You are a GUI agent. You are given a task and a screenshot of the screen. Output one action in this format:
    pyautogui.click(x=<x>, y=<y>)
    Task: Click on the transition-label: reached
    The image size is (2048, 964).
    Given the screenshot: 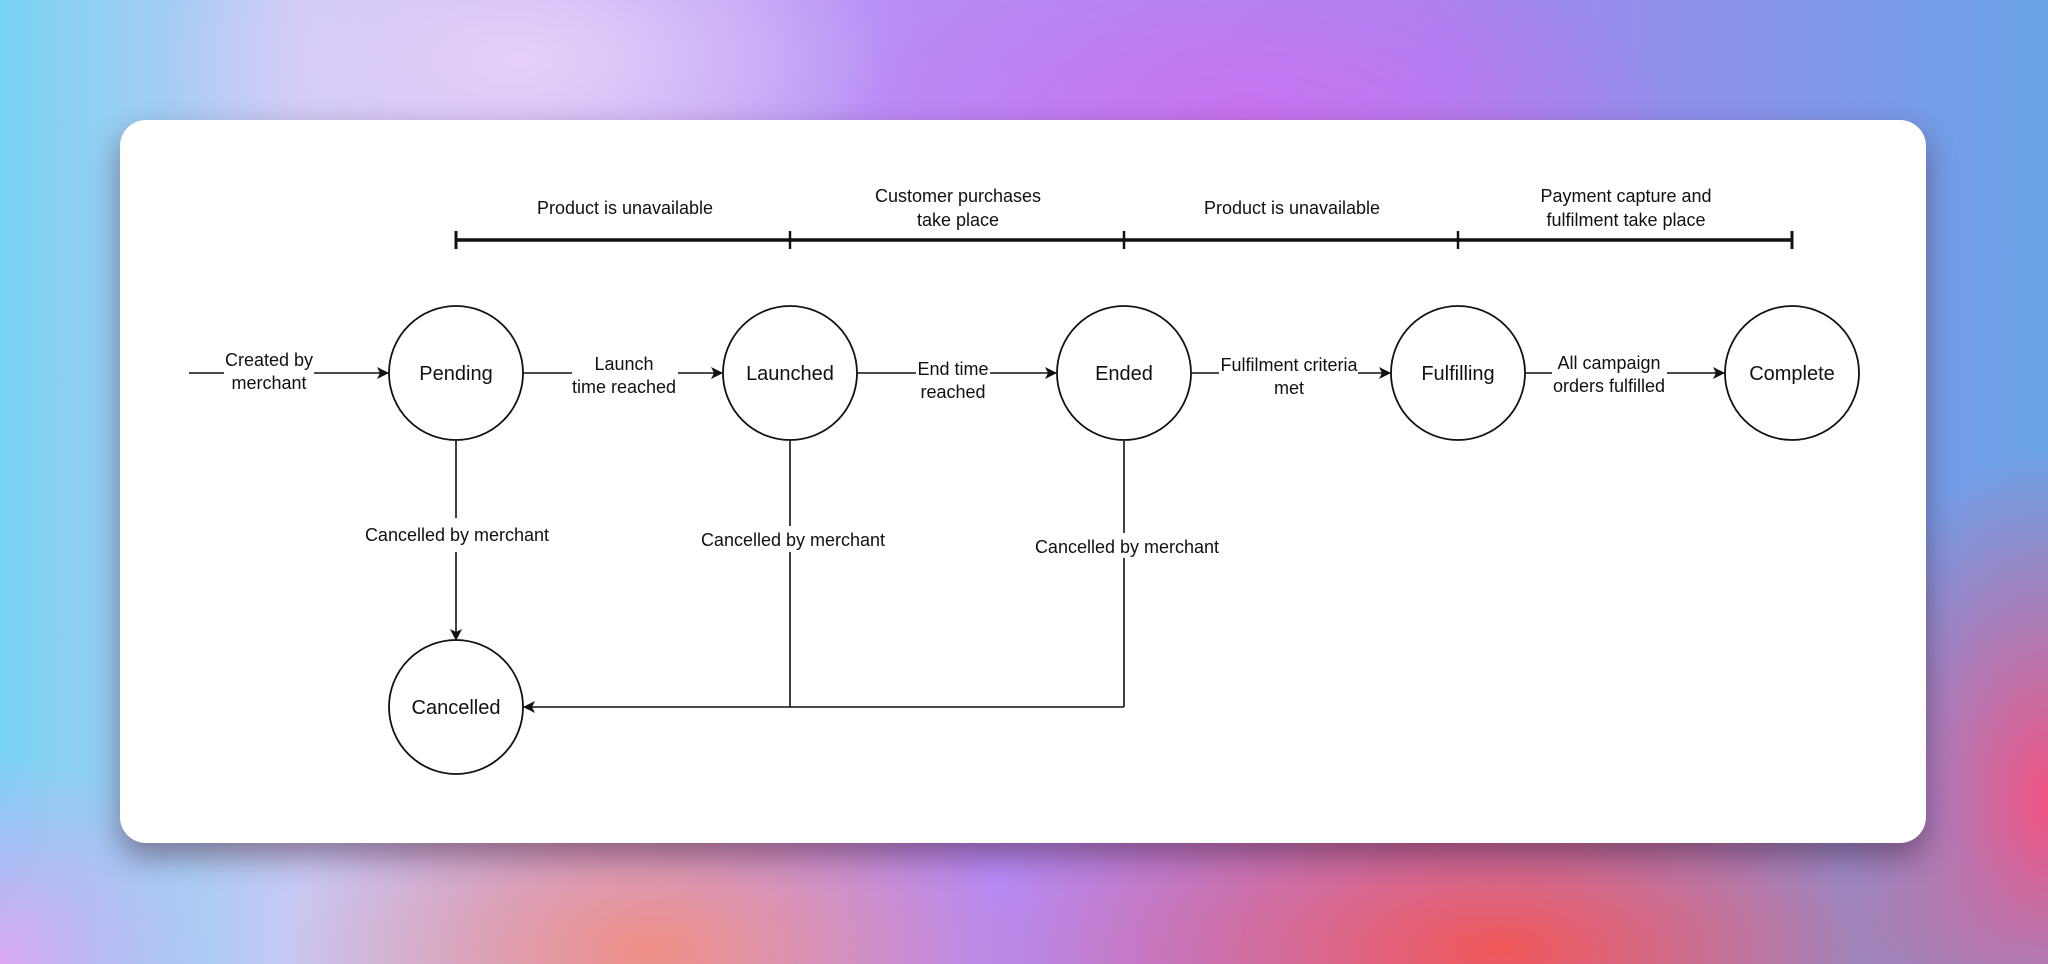 What is the action you would take?
    pyautogui.click(x=952, y=392)
    